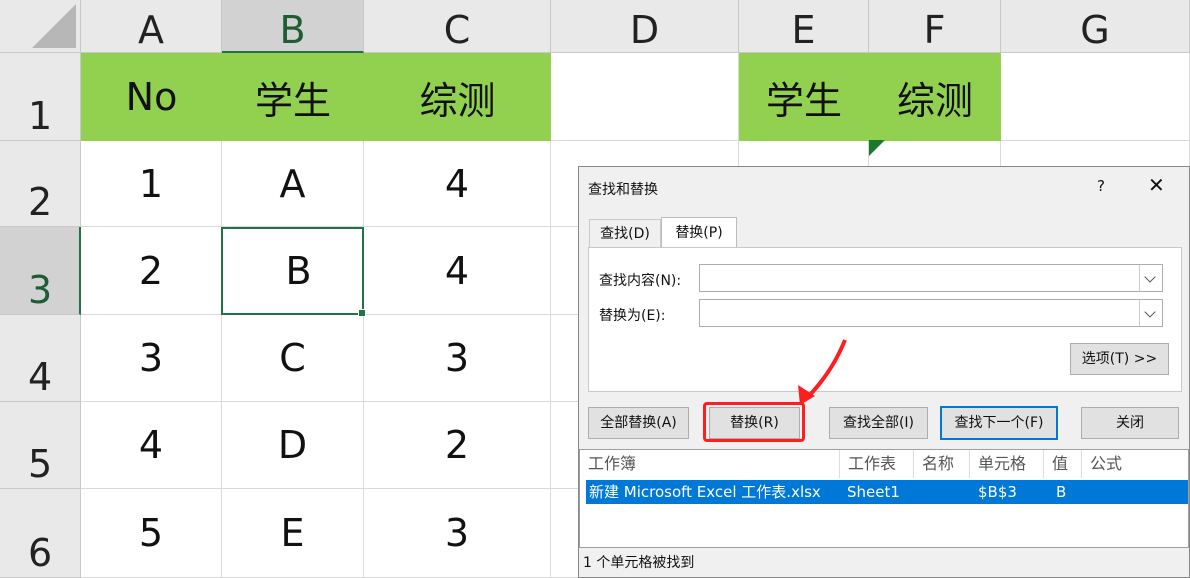 Image resolution: width=1190 pixels, height=578 pixels. What do you see at coordinates (623, 190) in the screenshot?
I see `dialog-title: 查找和替换` at bounding box center [623, 190].